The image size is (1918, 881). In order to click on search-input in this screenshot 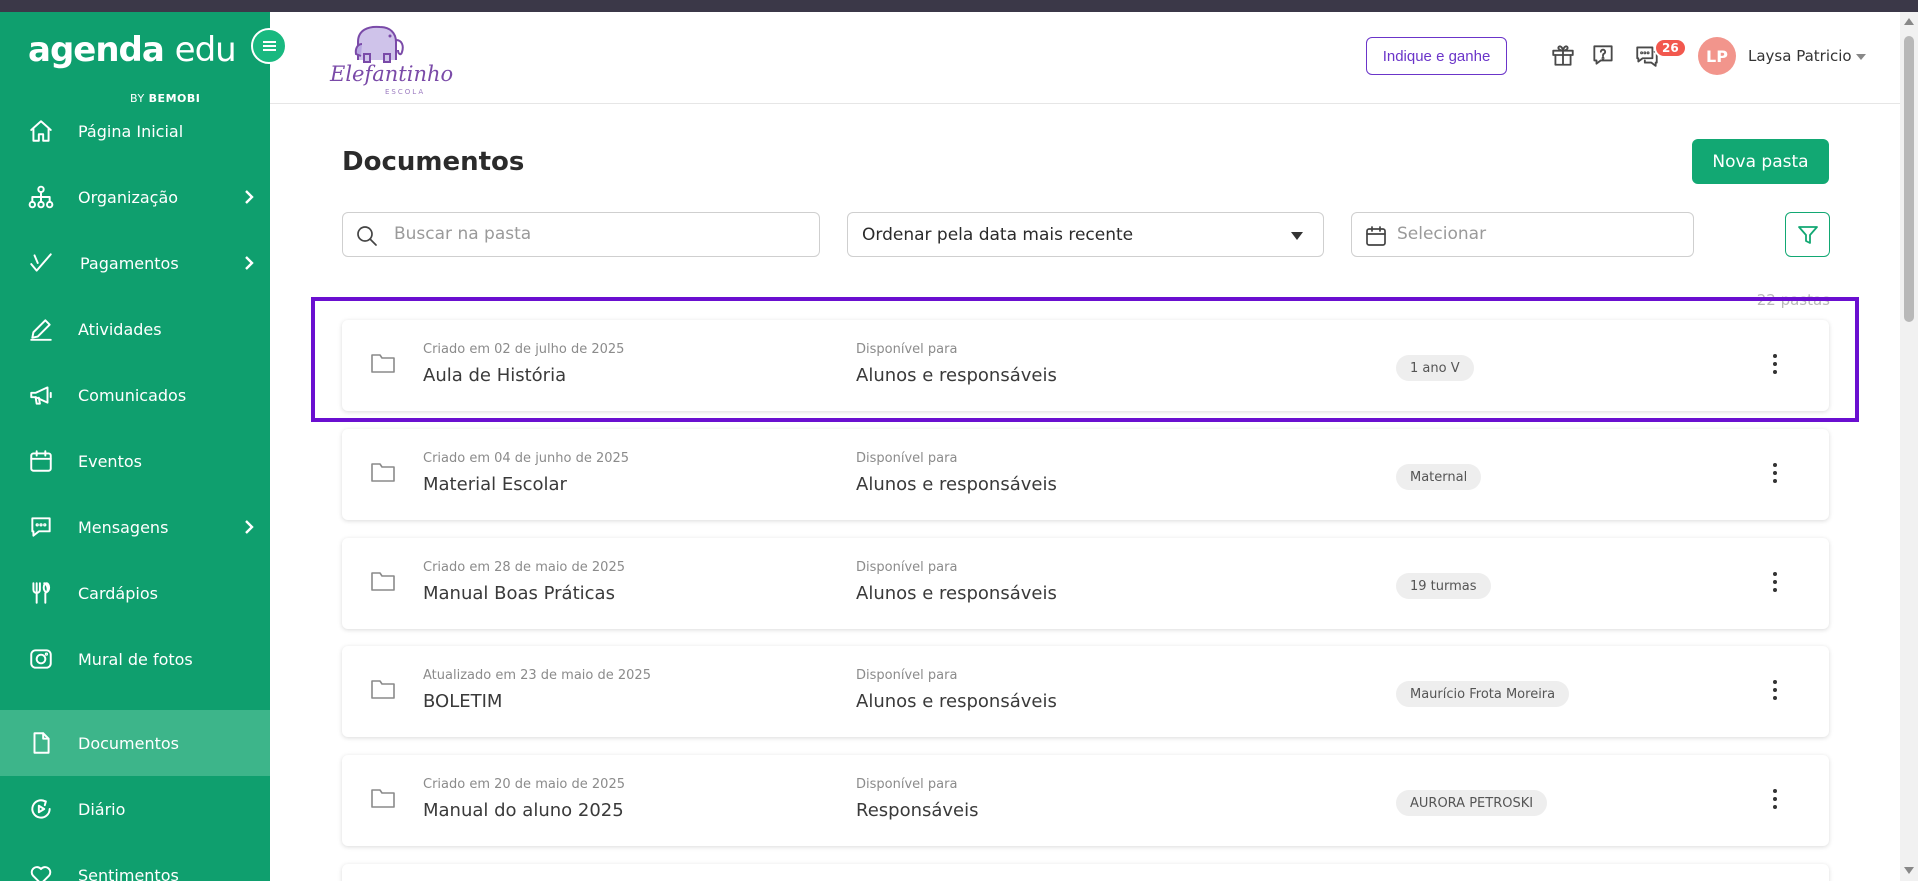, I will do `click(599, 234)`.